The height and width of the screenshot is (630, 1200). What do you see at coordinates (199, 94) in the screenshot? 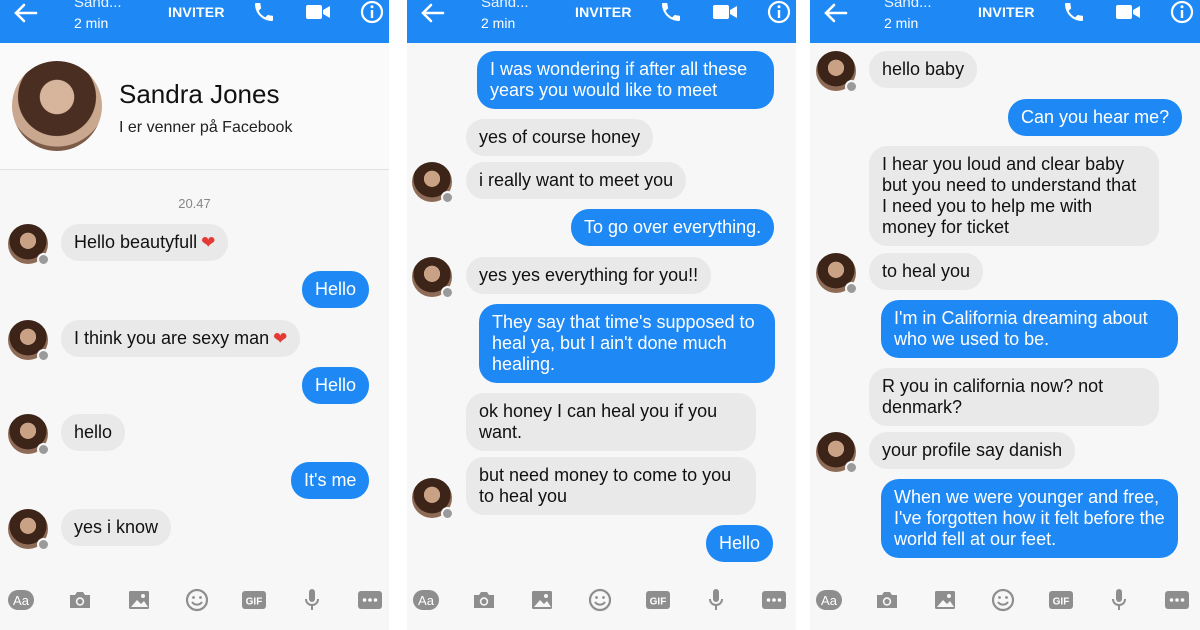
I see `profile-name: Sandra Jones` at bounding box center [199, 94].